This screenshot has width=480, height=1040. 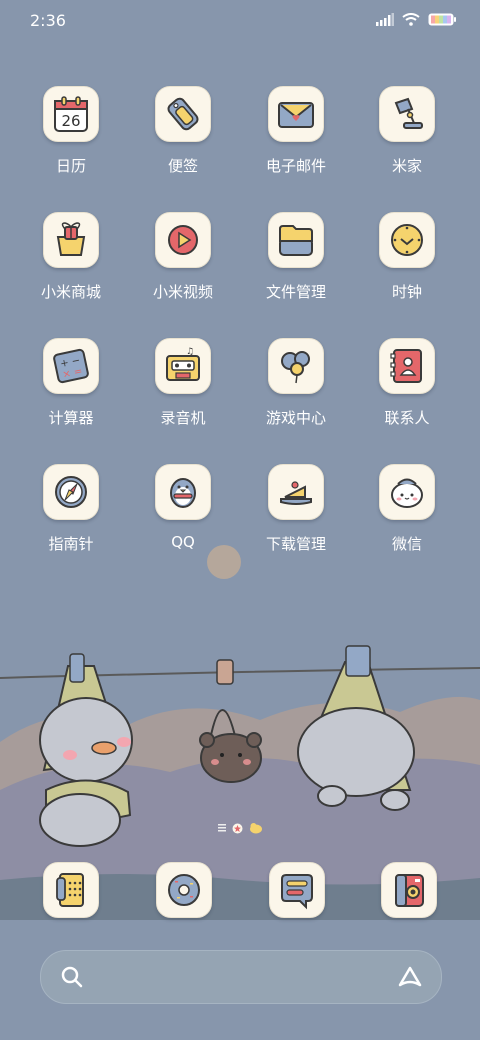 What do you see at coordinates (256, 828) in the screenshot?
I see `duck-page-icon` at bounding box center [256, 828].